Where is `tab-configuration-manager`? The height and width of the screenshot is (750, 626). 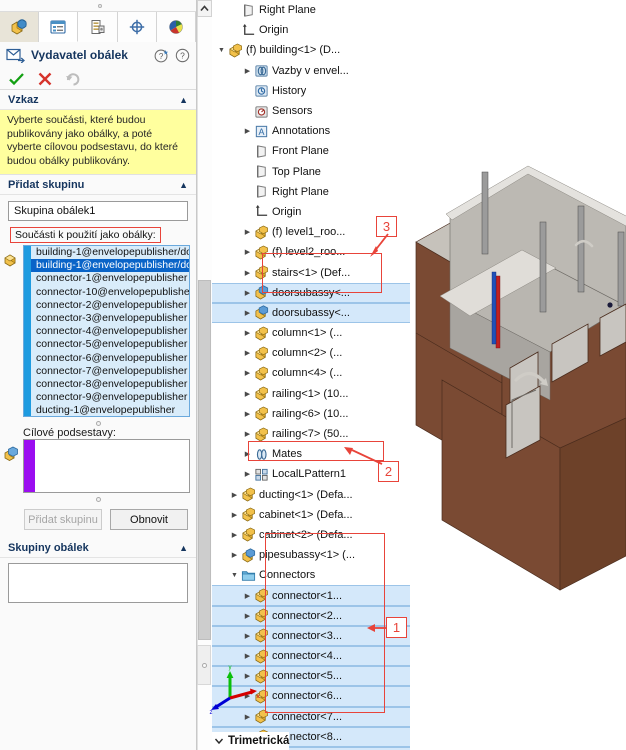 tab-configuration-manager is located at coordinates (98, 27).